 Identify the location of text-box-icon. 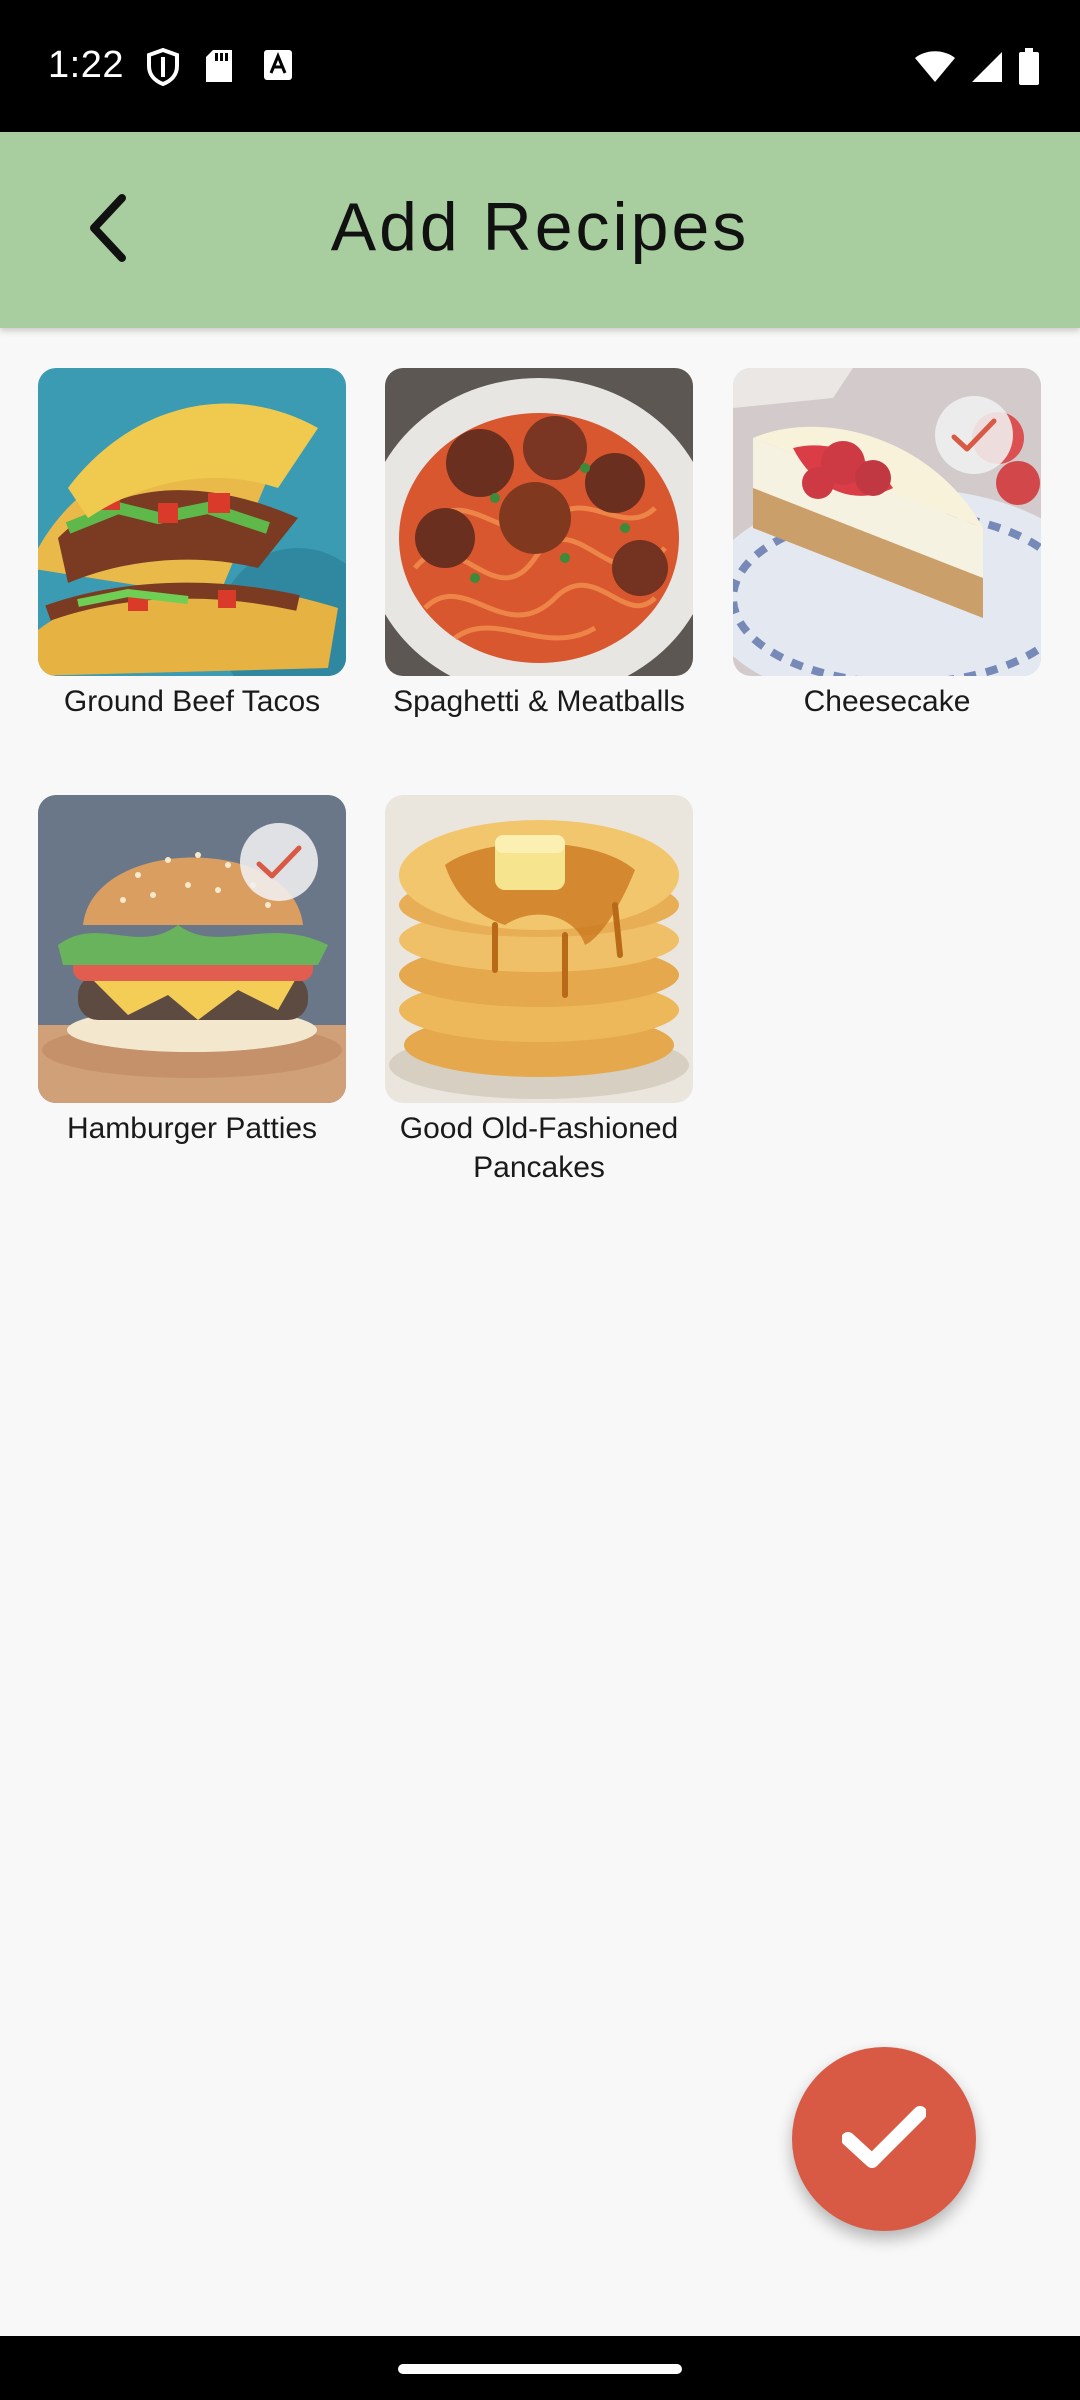
(278, 67).